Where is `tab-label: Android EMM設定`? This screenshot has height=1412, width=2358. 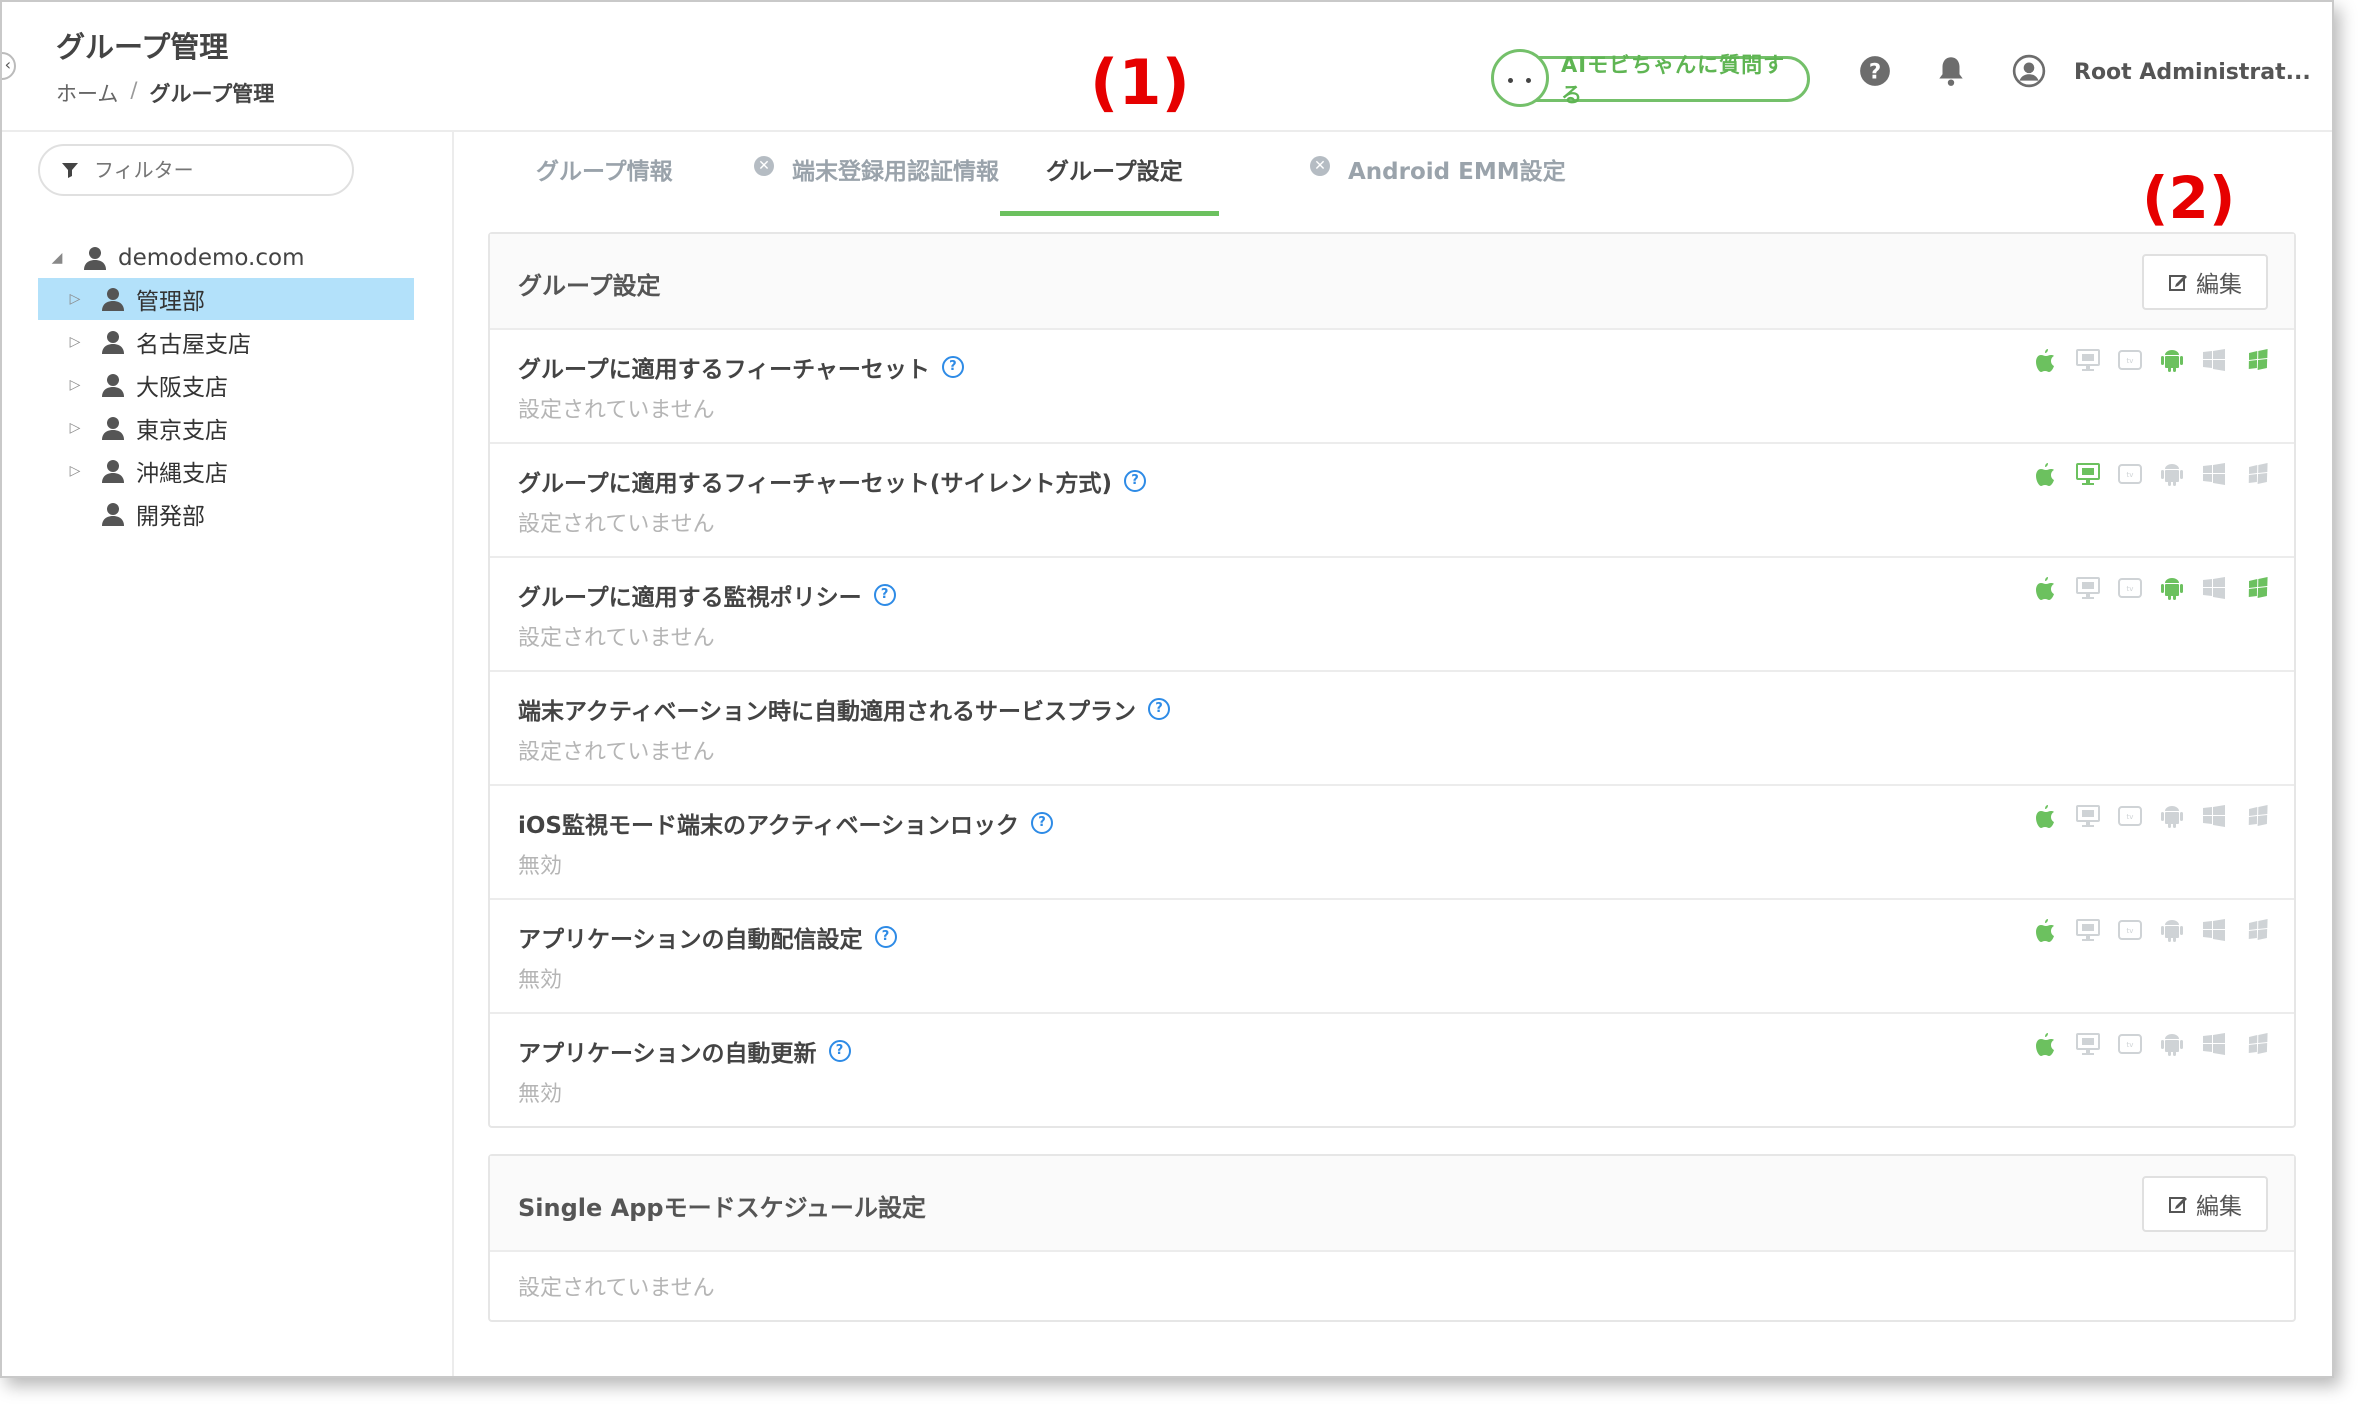
tab-label: Android EMM設定 is located at coordinates (1457, 172).